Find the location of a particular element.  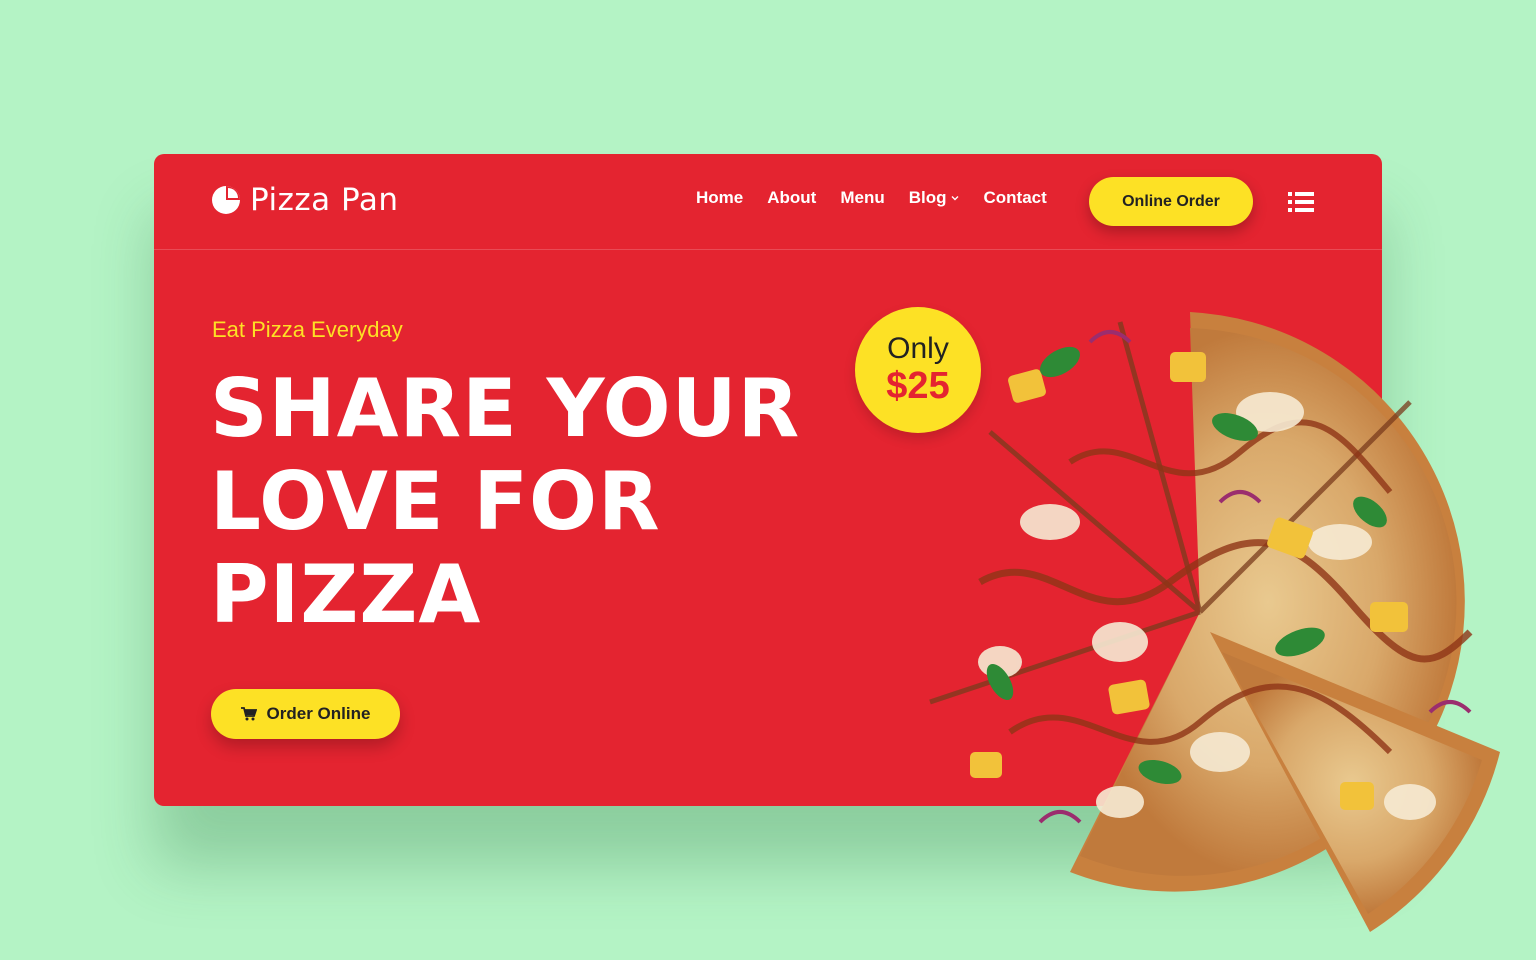

list-menu-icon is located at coordinates (1301, 202).